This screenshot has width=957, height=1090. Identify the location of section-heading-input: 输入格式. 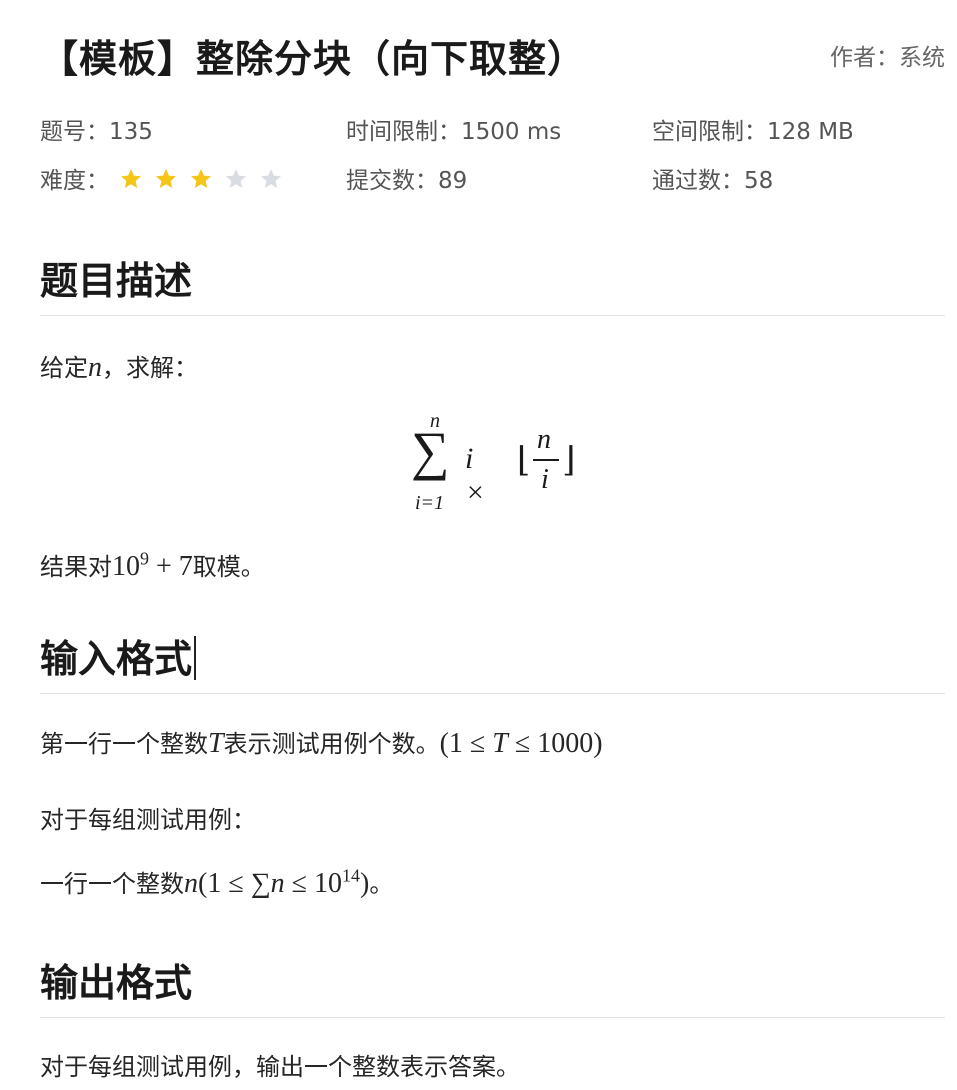
(492, 661).